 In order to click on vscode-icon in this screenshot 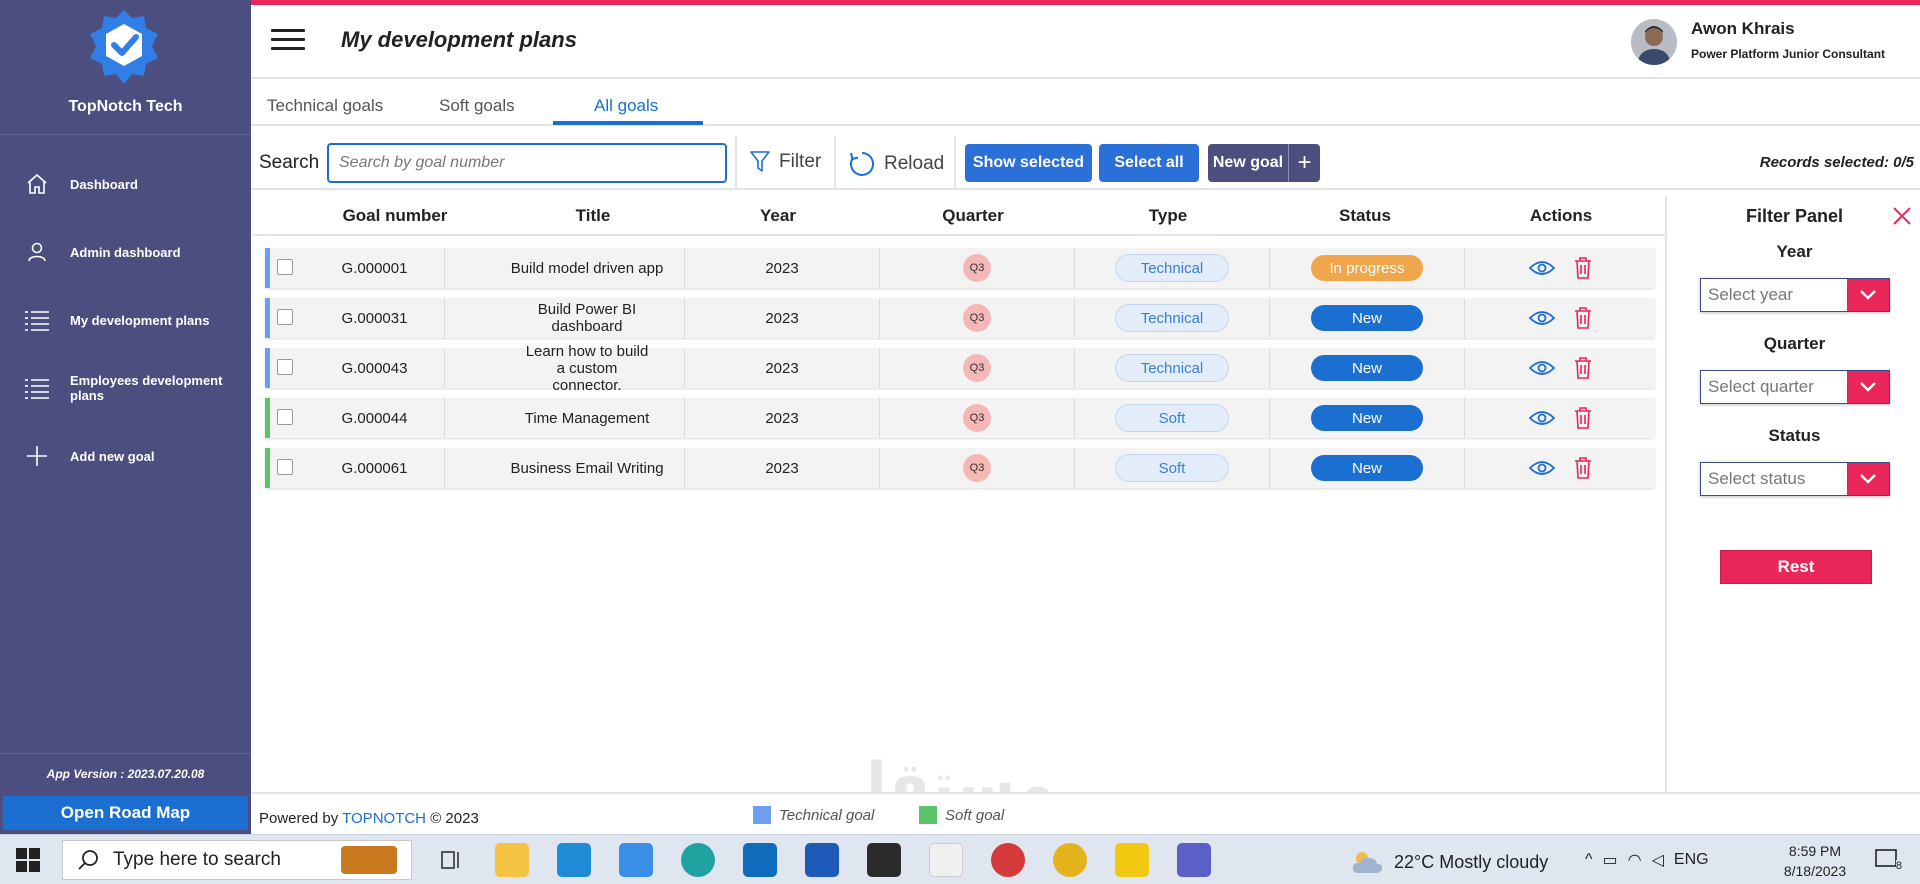, I will do `click(574, 860)`.